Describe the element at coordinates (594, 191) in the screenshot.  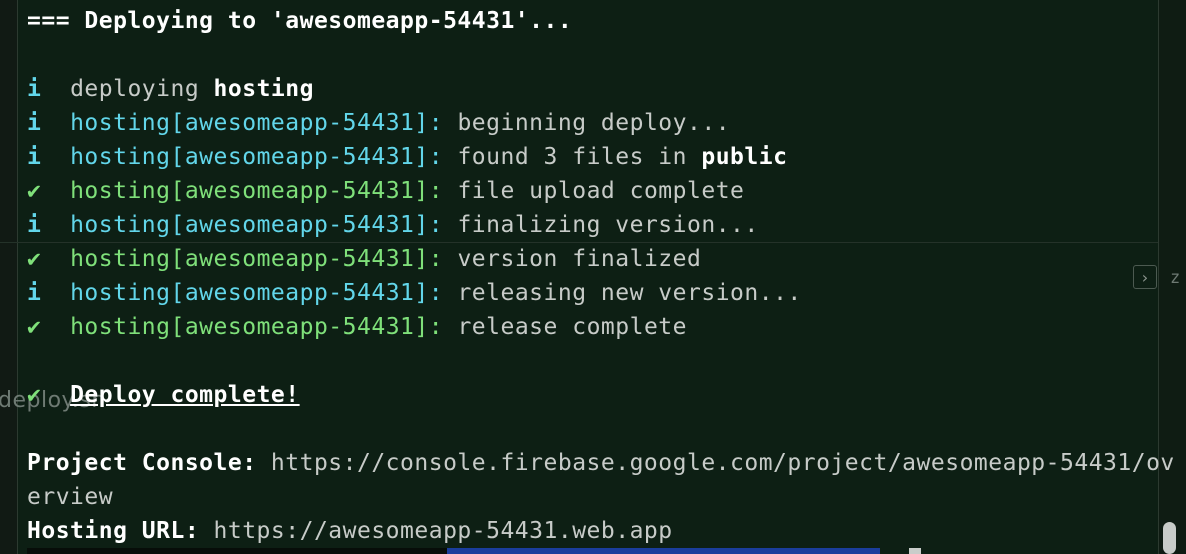
I see `log-text: file upload complete` at that location.